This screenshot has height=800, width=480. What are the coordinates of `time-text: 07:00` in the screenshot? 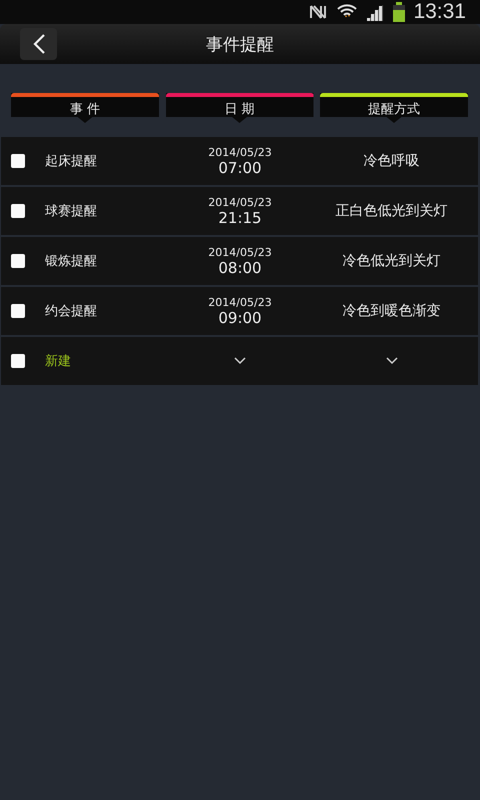 It's located at (240, 167).